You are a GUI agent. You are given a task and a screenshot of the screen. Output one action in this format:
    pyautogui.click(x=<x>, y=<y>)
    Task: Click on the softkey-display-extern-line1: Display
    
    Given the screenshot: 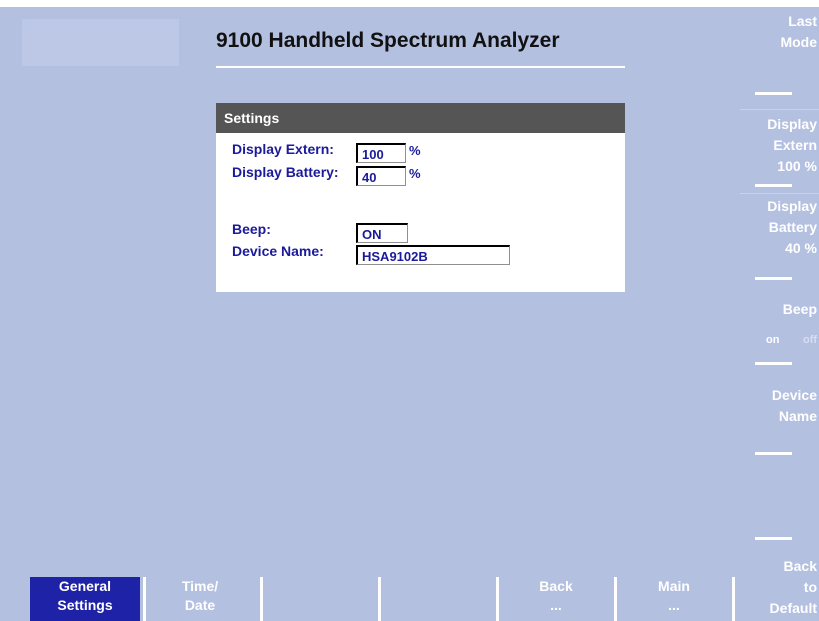 What is the action you would take?
    pyautogui.click(x=792, y=124)
    